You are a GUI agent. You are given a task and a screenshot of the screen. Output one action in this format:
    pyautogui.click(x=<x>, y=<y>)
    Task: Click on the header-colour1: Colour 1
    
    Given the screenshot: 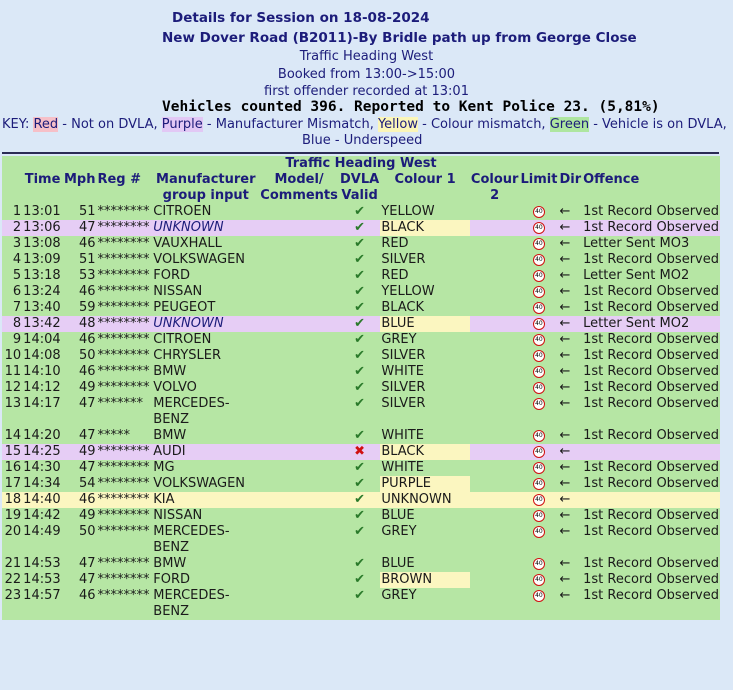 What is the action you would take?
    pyautogui.click(x=425, y=179)
    